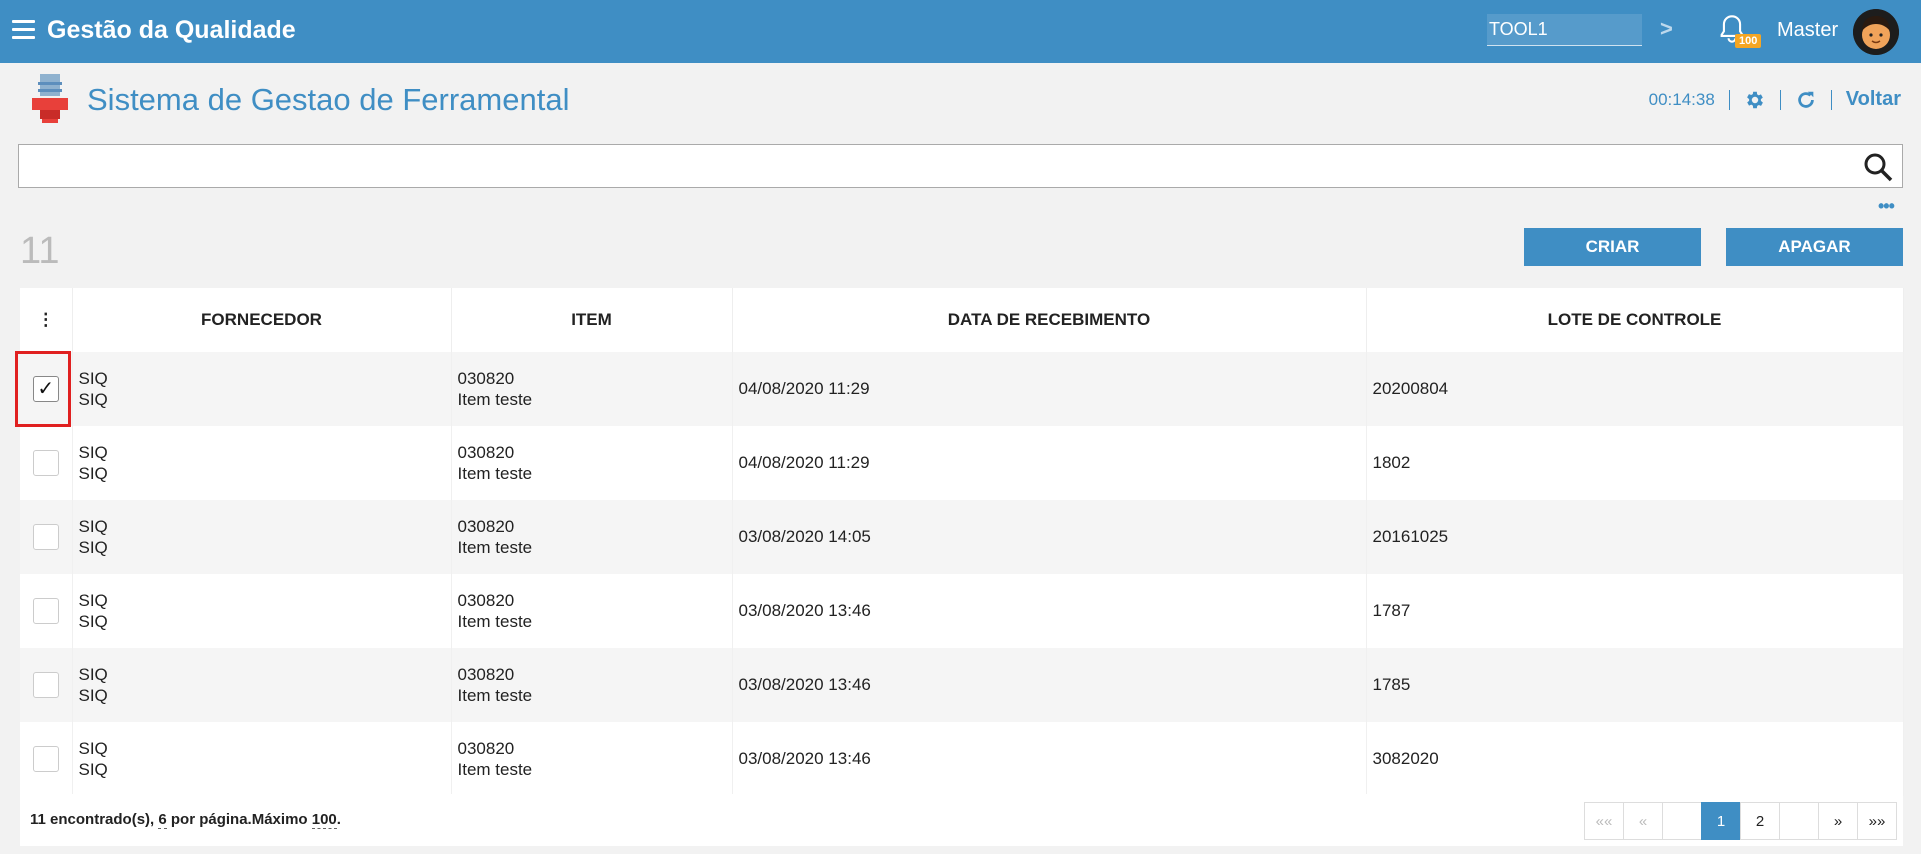  I want to click on user-name: Master, so click(1807, 30).